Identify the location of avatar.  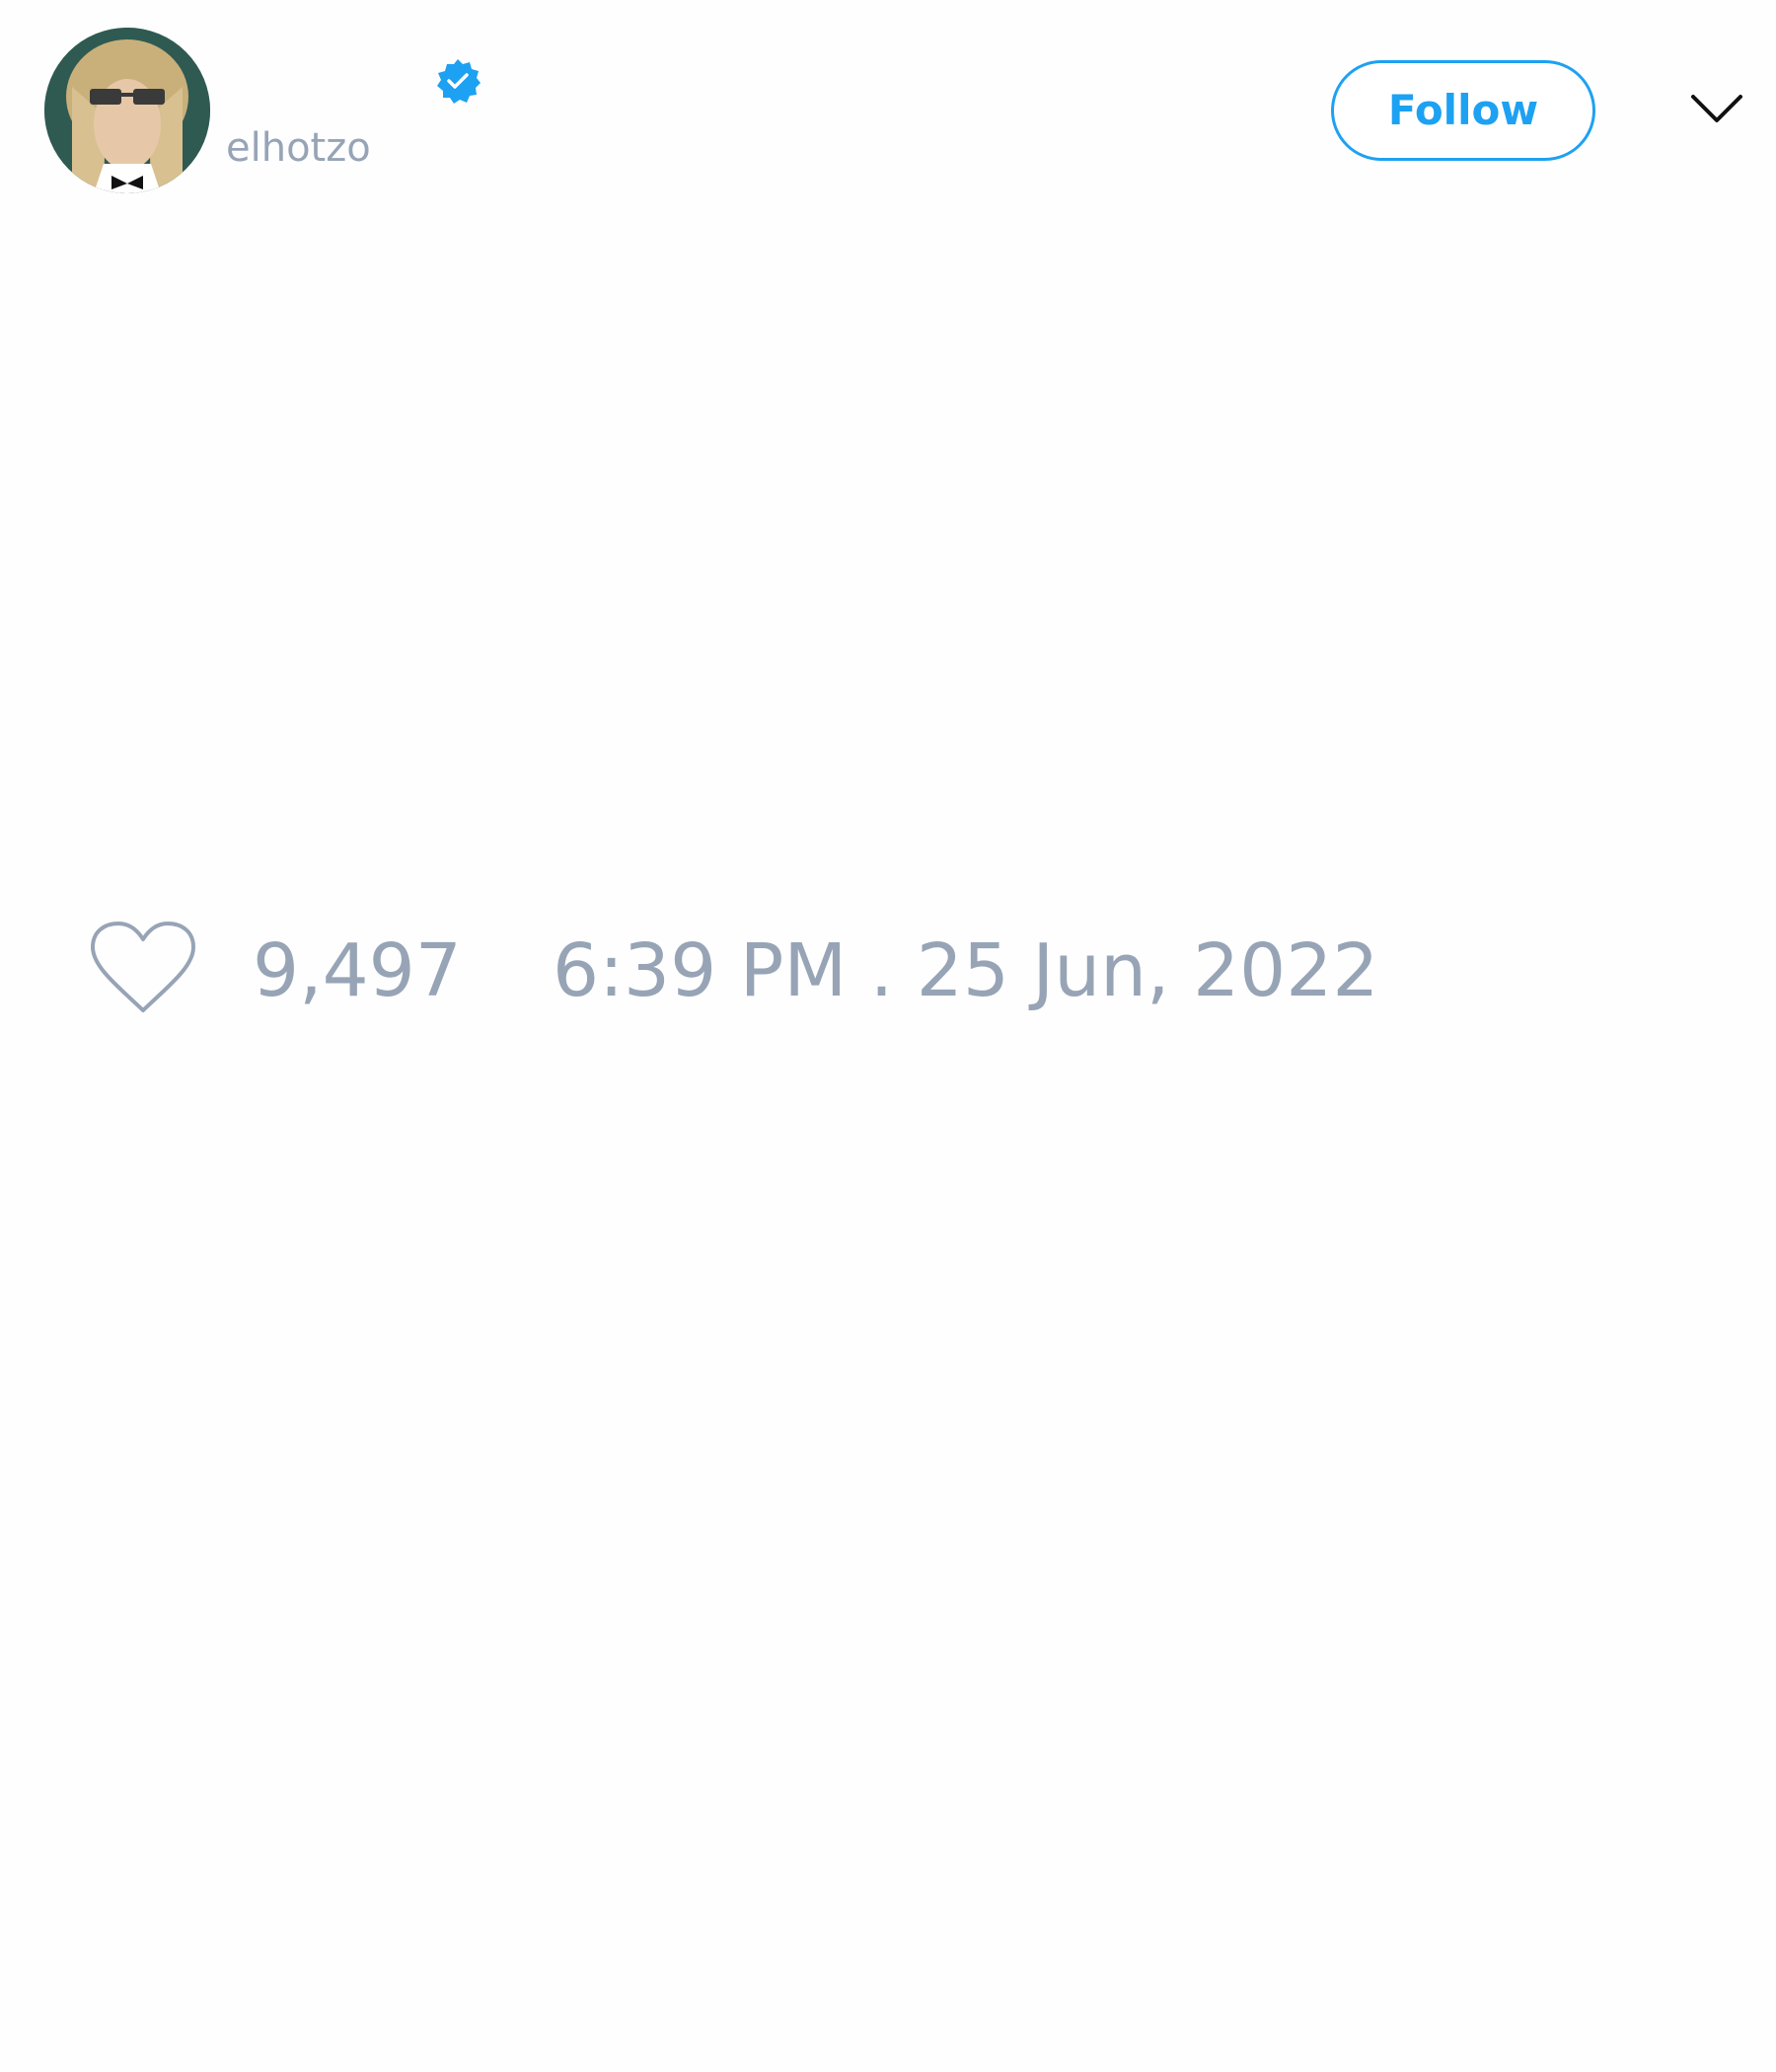
(127, 111).